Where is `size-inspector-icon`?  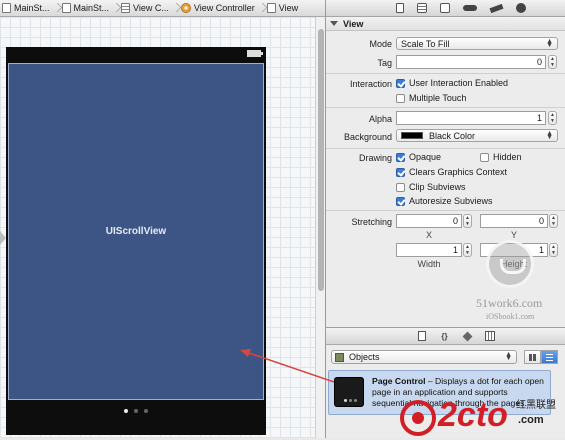
size-inspector-icon is located at coordinates (496, 8).